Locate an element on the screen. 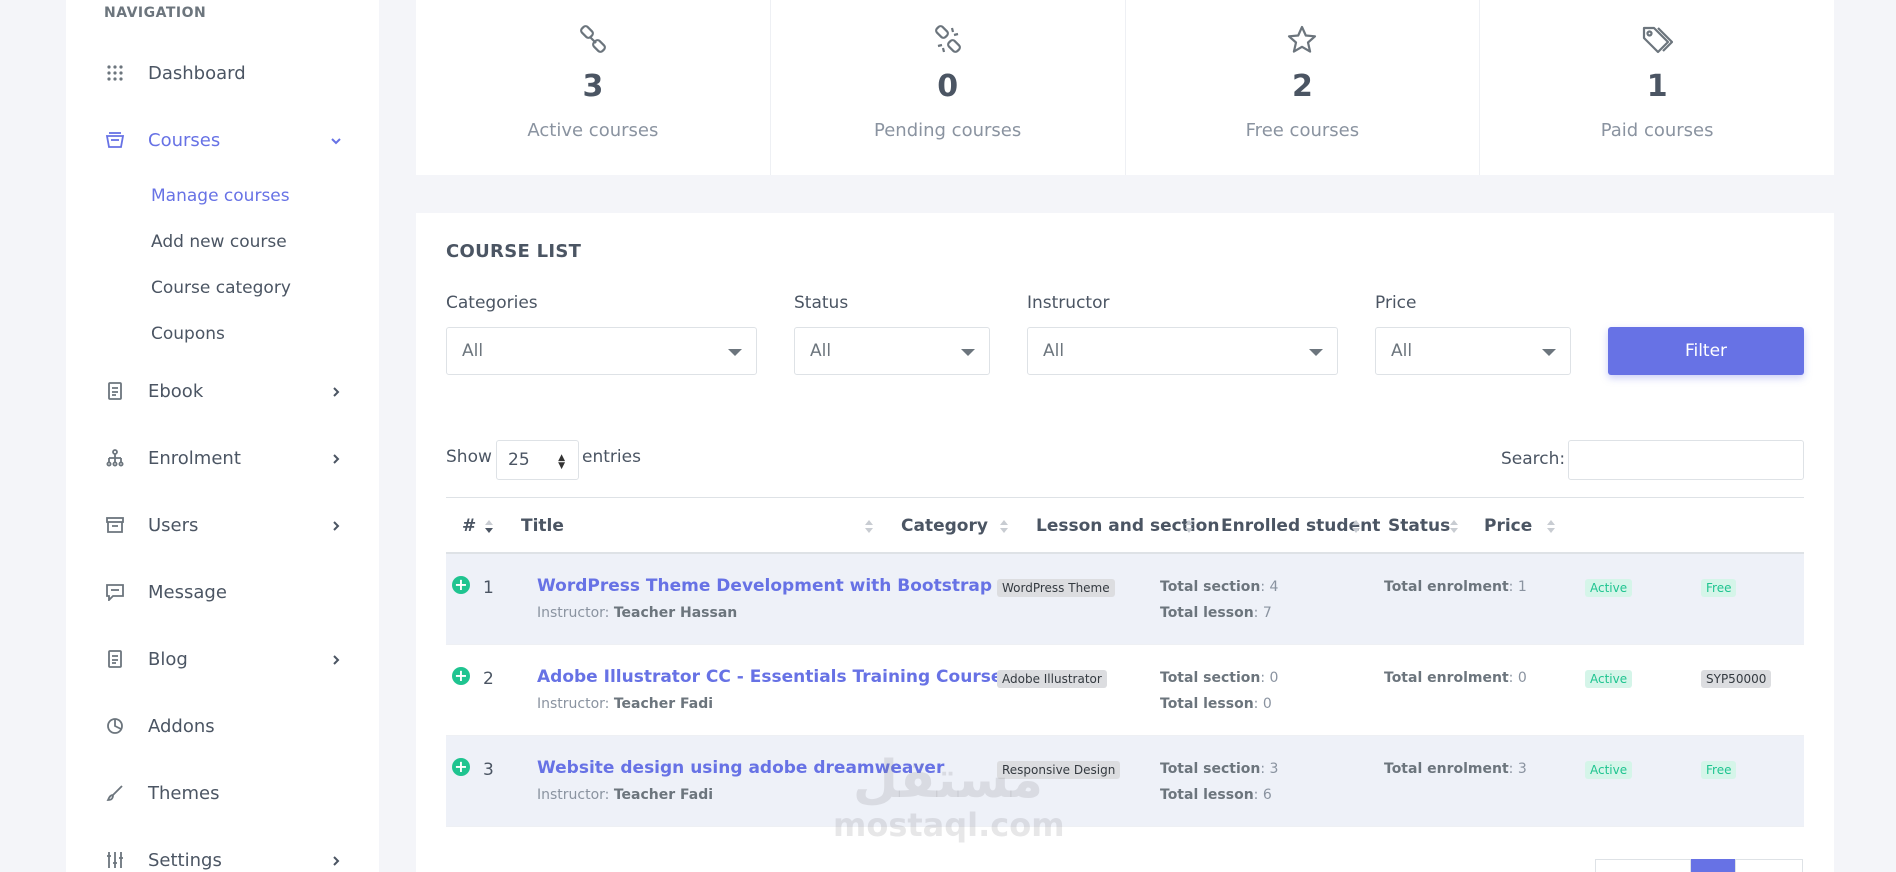 The image size is (1896, 872). link-icon is located at coordinates (593, 42).